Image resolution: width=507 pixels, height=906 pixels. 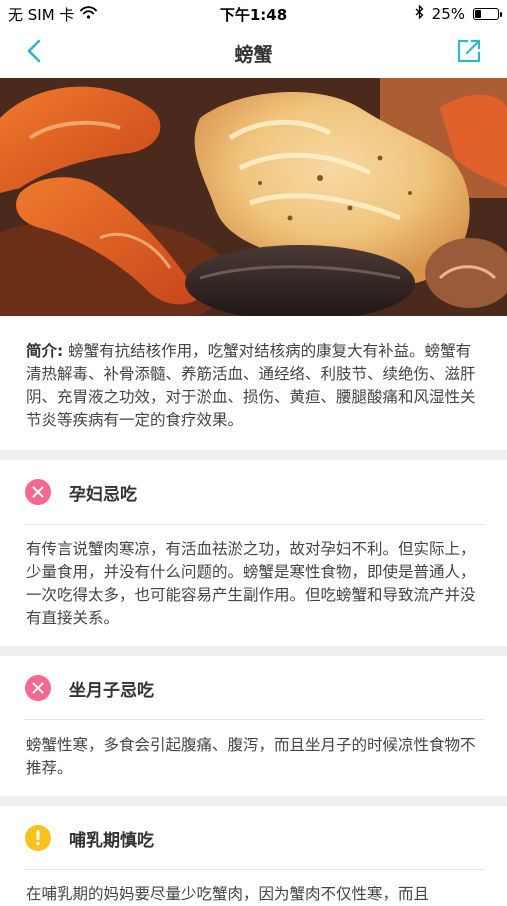 I want to click on section-breastfeeding-text: 在哺乳期的妈妈要尽量少吃蟹肉，因为蟹肉不仅性寒，而且, so click(x=228, y=894).